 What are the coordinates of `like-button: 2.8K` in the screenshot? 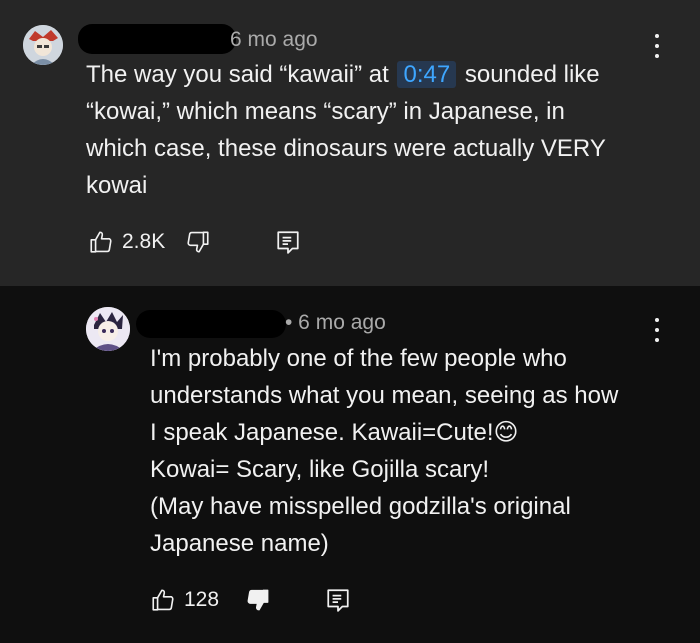 It's located at (126, 242).